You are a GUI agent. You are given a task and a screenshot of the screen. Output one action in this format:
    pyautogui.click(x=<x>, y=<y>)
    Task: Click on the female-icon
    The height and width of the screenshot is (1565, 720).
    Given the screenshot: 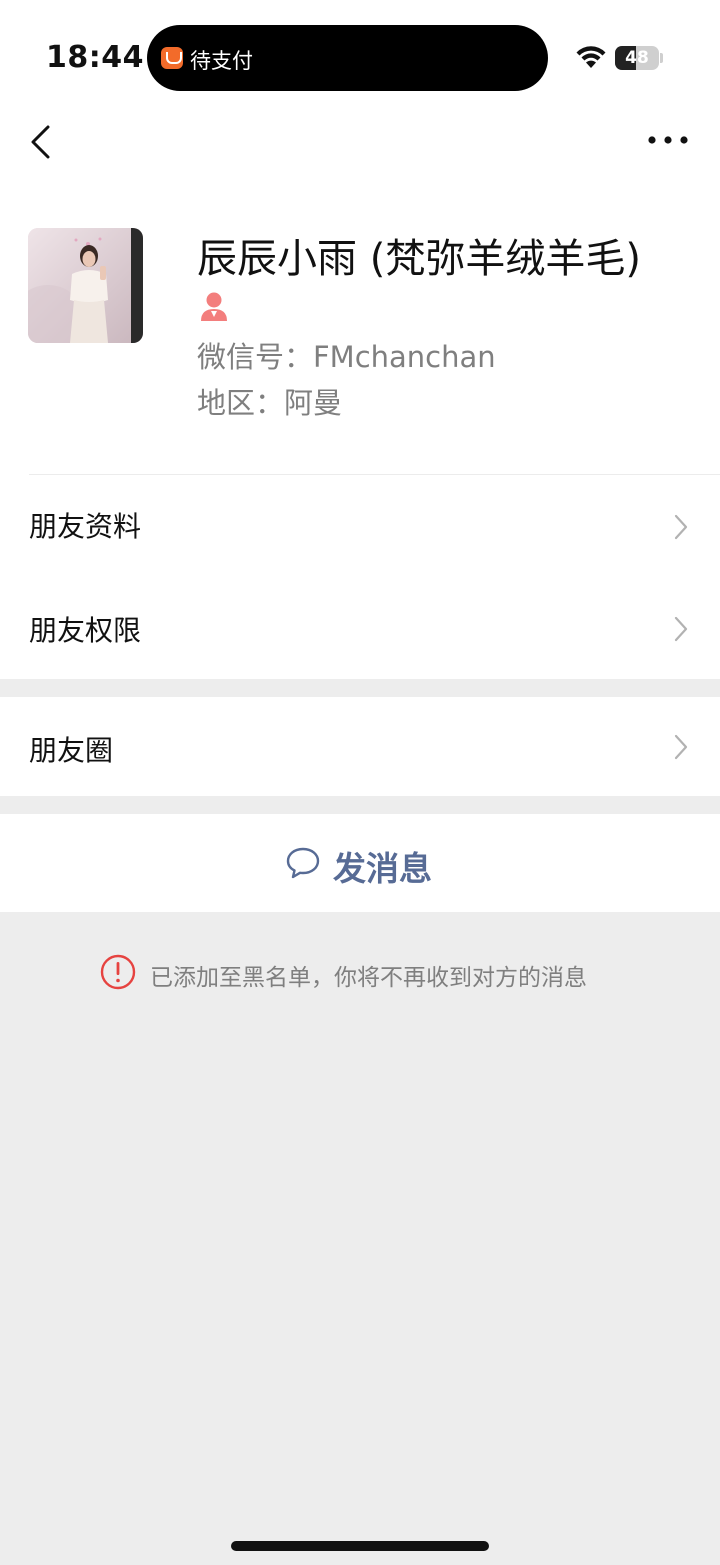 What is the action you would take?
    pyautogui.click(x=214, y=306)
    